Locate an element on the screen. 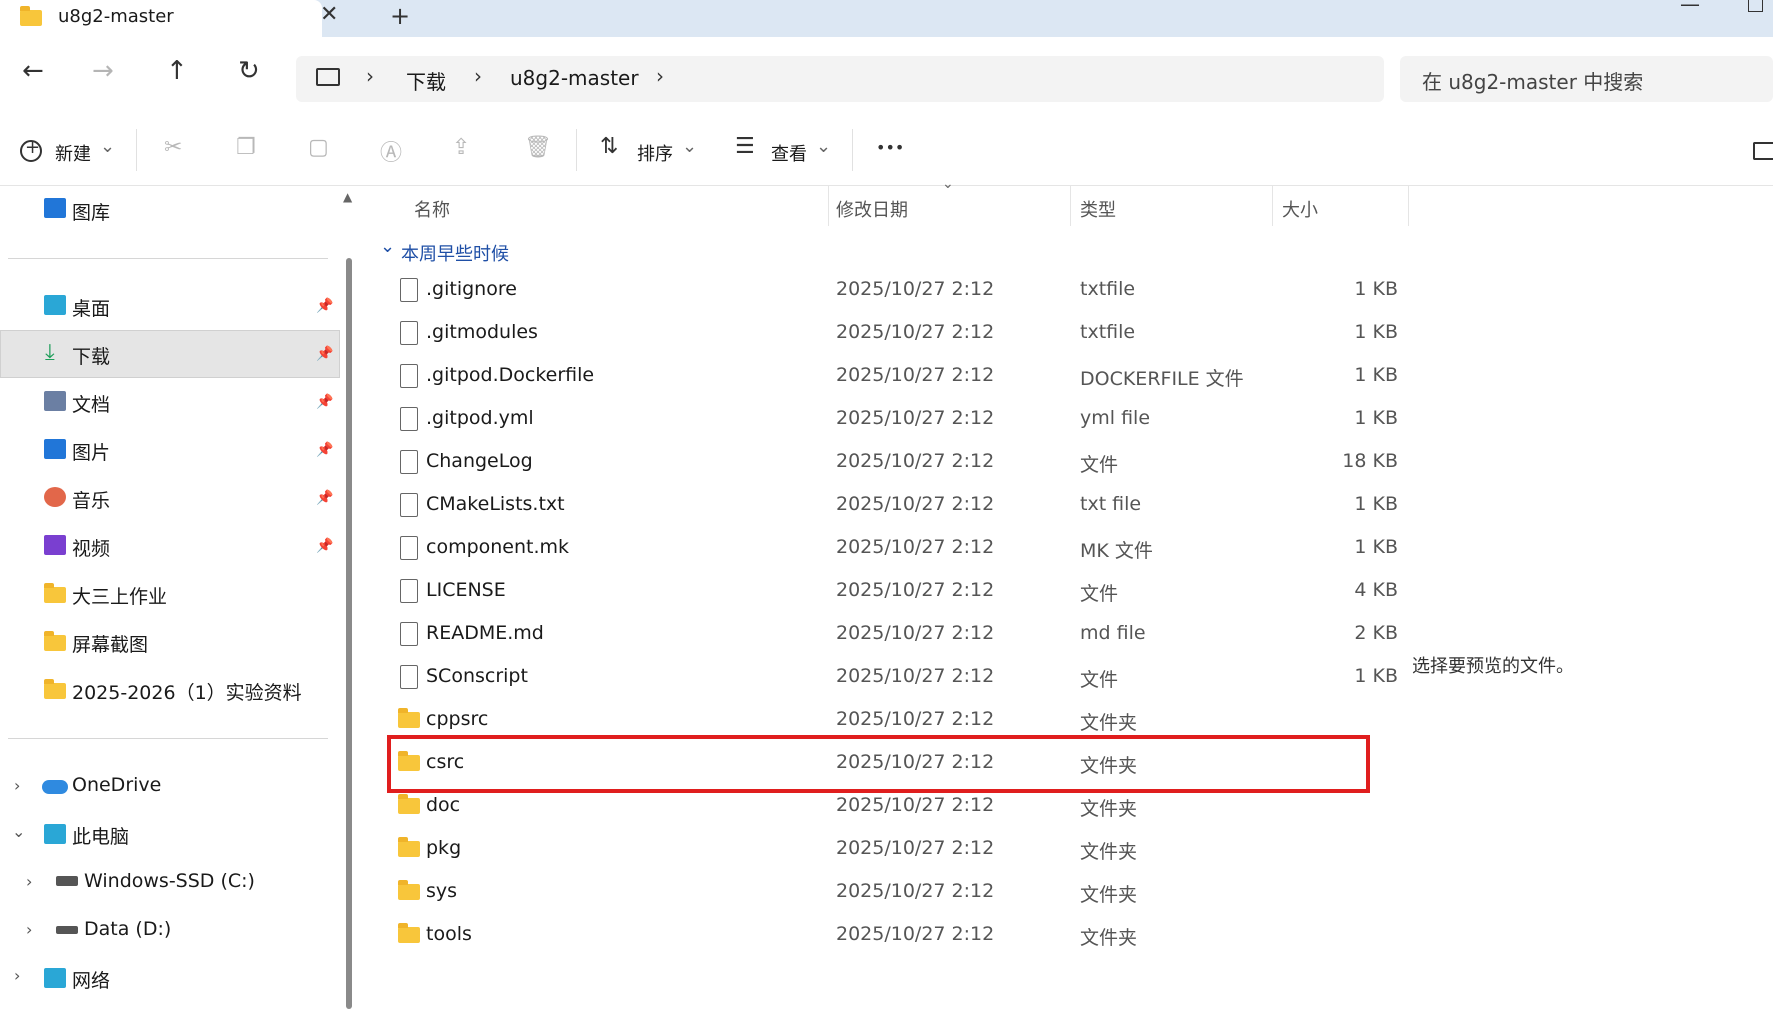 This screenshot has width=1773, height=1009. file-name: .gitpod.Dockerfile is located at coordinates (510, 375).